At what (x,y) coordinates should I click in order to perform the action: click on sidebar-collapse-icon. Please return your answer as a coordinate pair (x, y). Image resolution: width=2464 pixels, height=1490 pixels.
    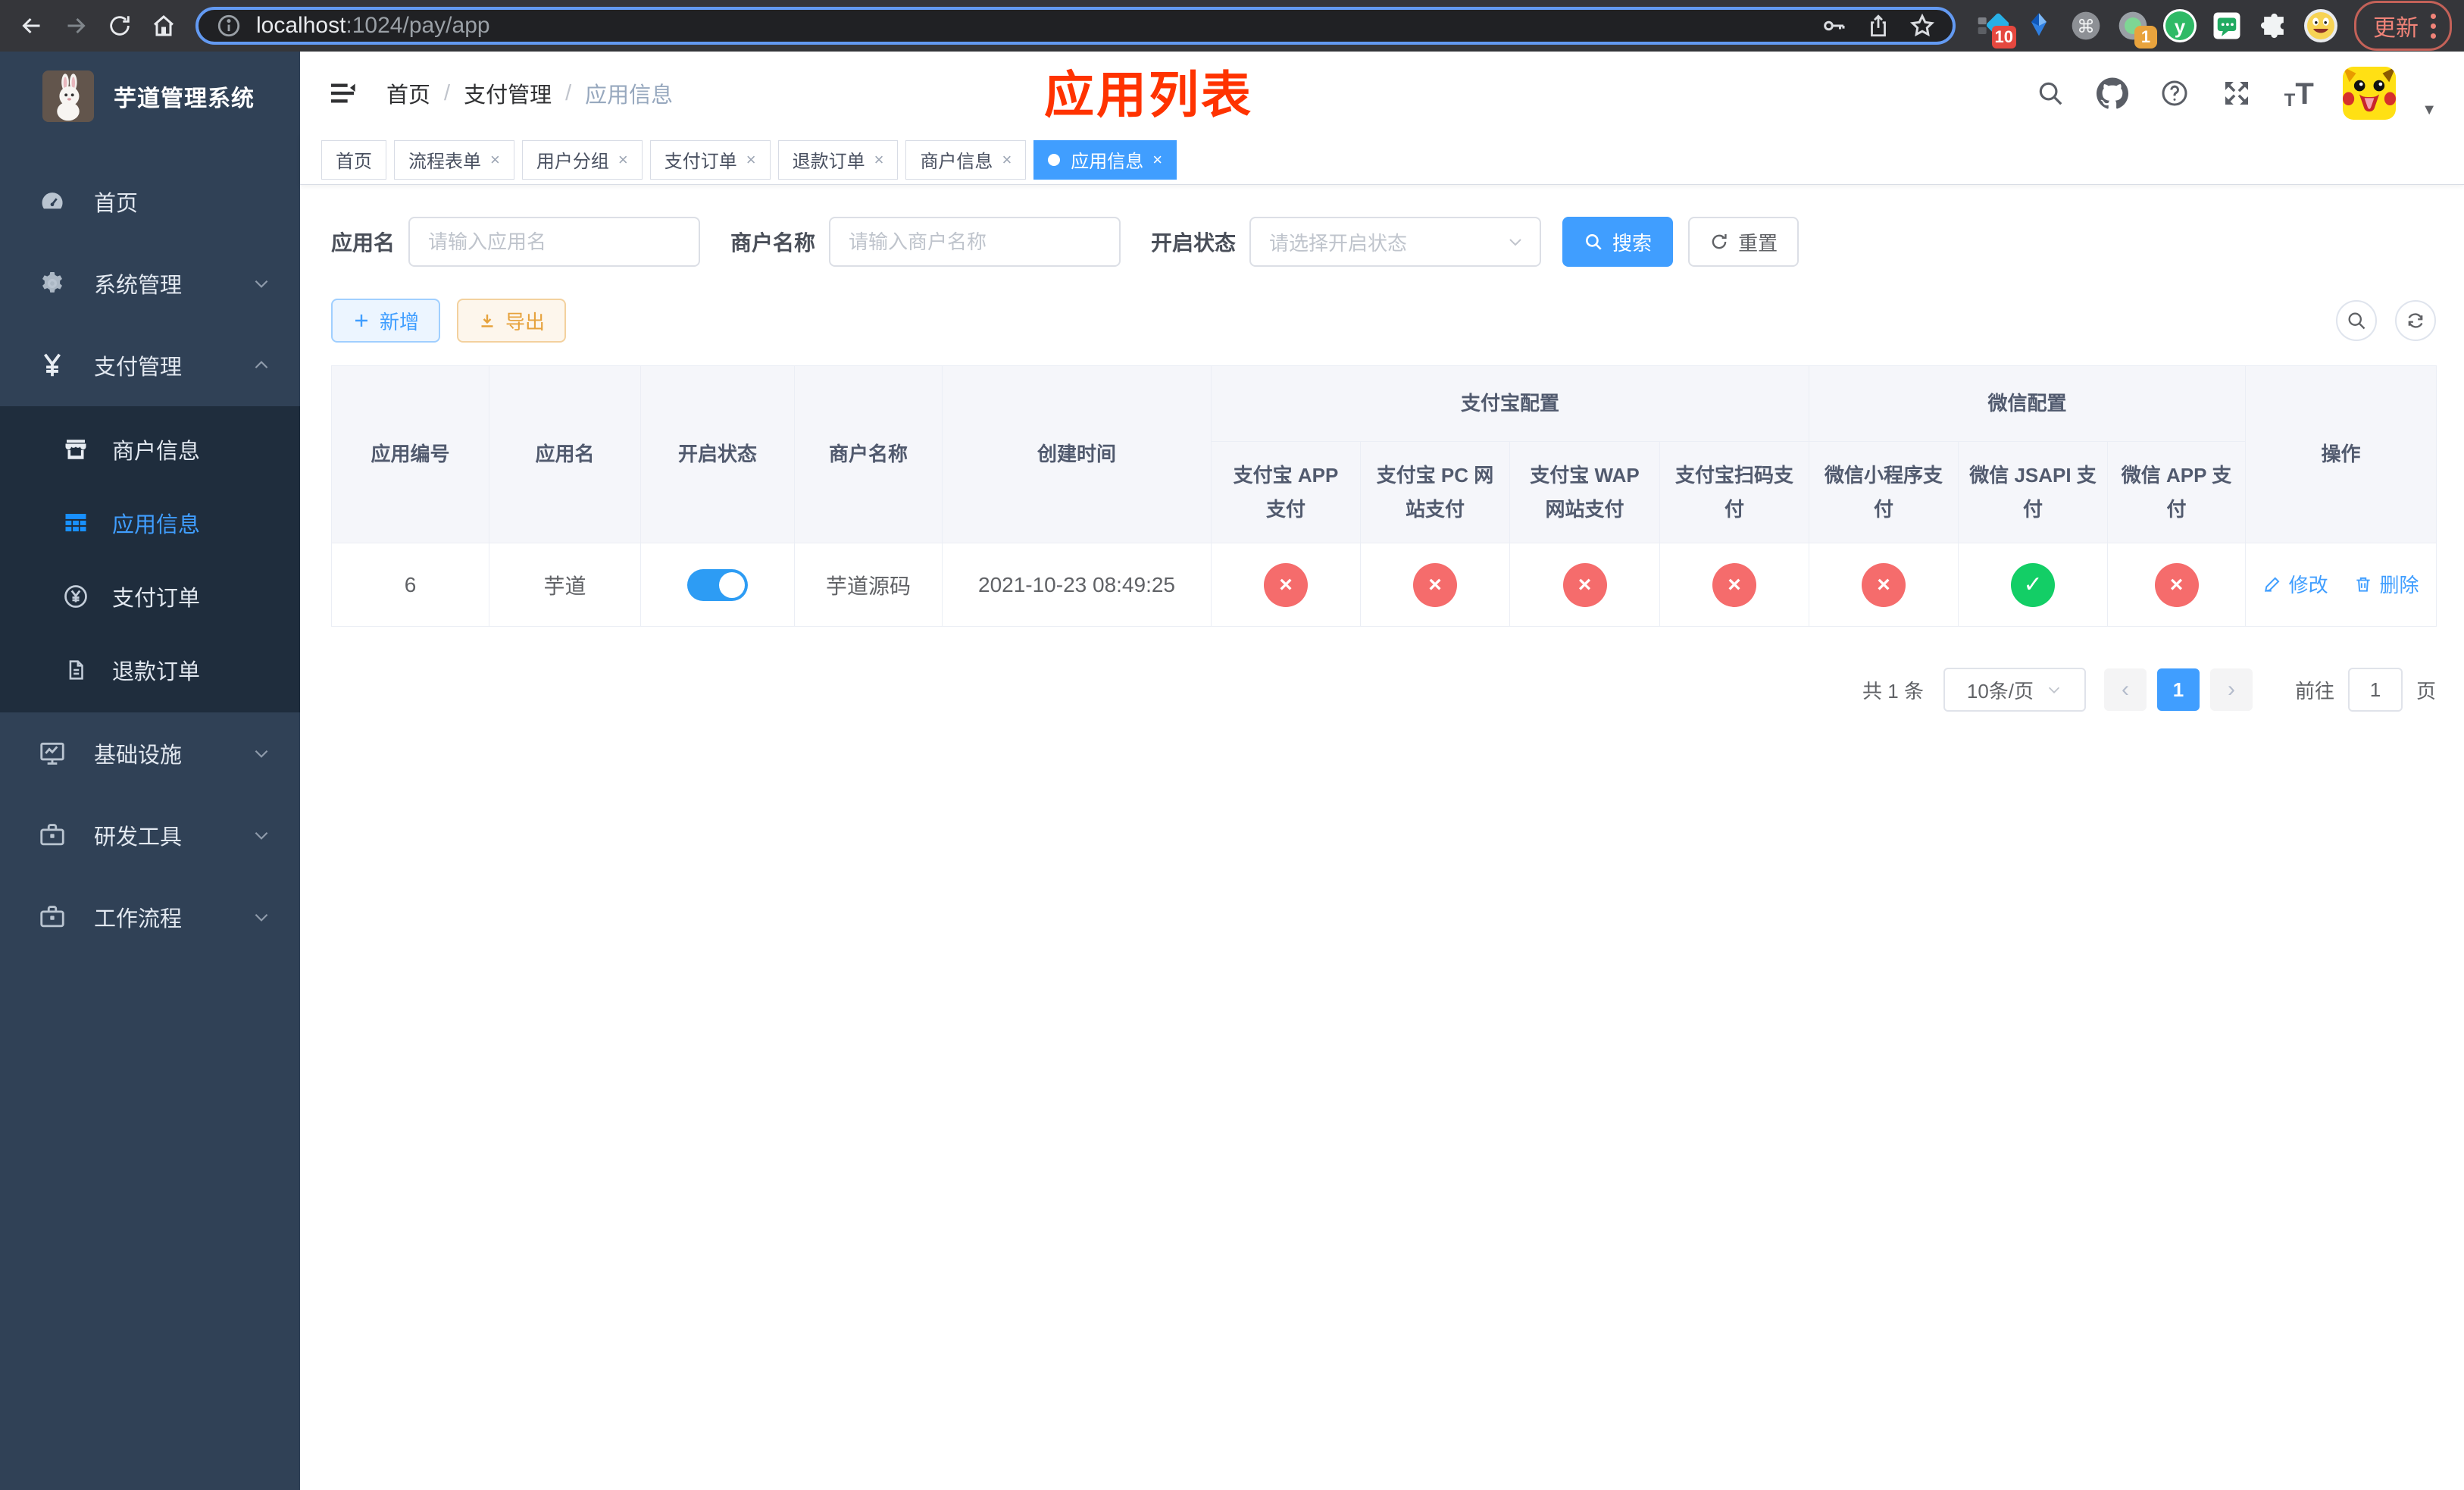
    Looking at the image, I should click on (342, 93).